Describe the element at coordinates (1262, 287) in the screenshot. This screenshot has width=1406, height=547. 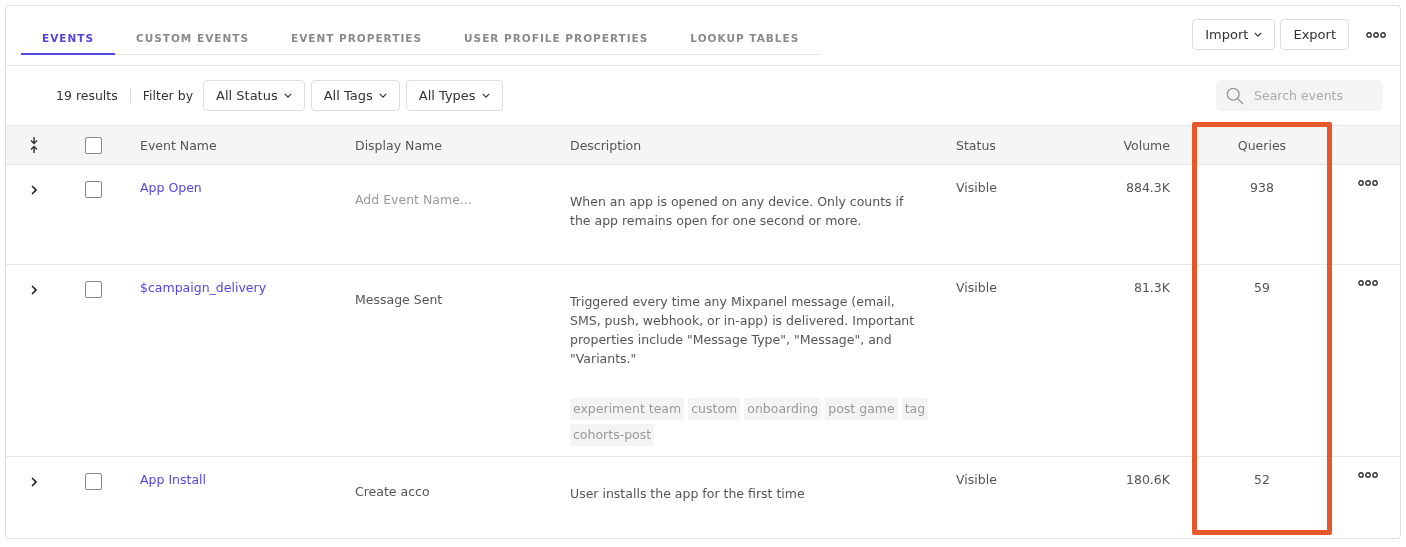
I see `queries-value: 59` at that location.